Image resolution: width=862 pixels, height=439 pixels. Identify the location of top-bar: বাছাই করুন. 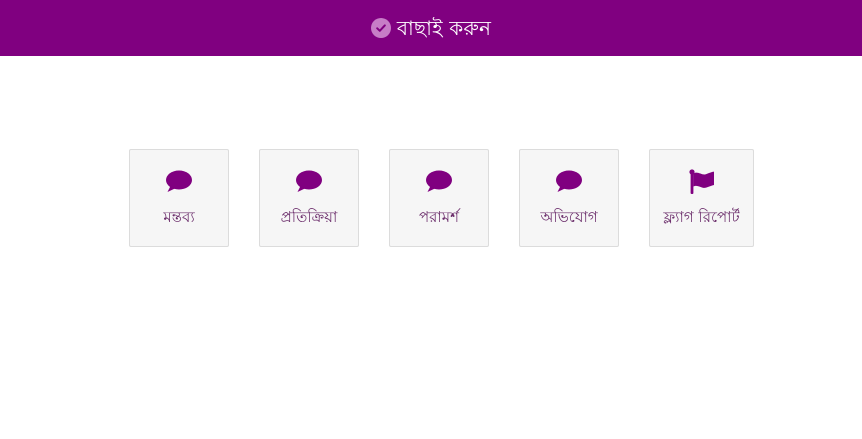
(431, 28).